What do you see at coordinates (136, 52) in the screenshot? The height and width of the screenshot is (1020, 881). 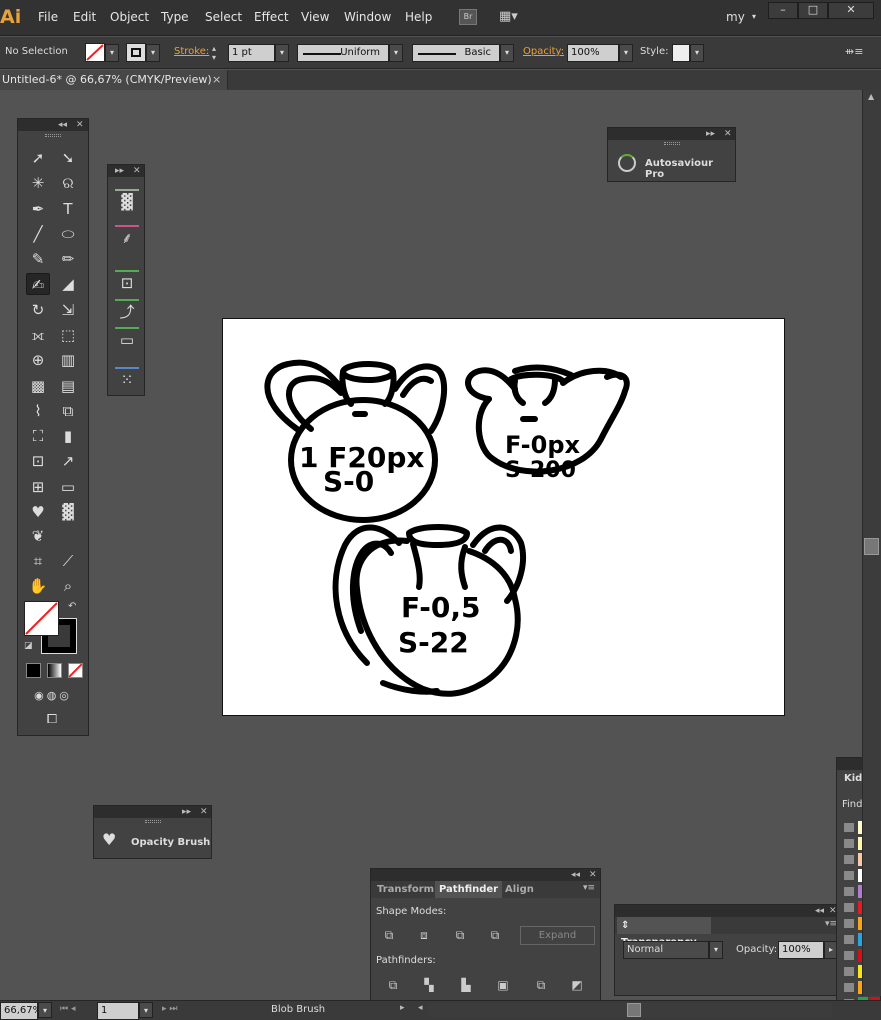 I see `stroke-swatch` at bounding box center [136, 52].